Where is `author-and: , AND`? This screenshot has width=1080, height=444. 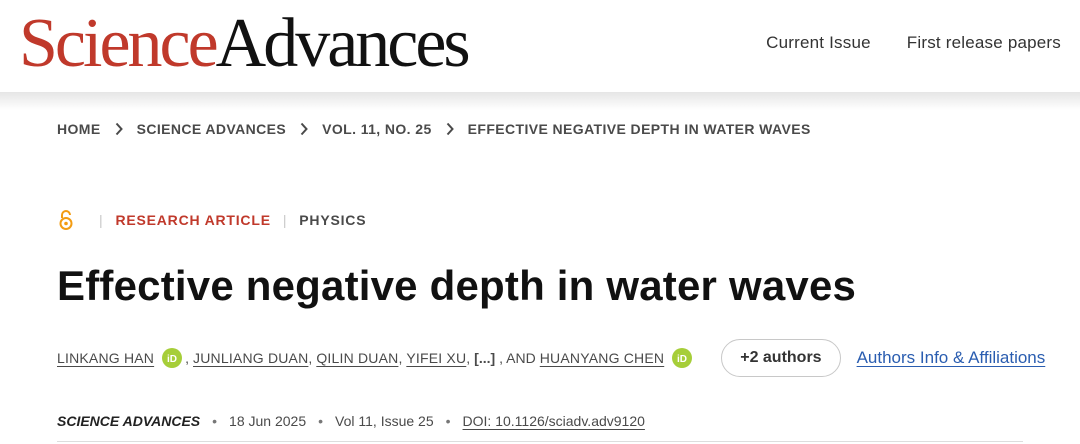
author-and: , AND is located at coordinates (517, 358).